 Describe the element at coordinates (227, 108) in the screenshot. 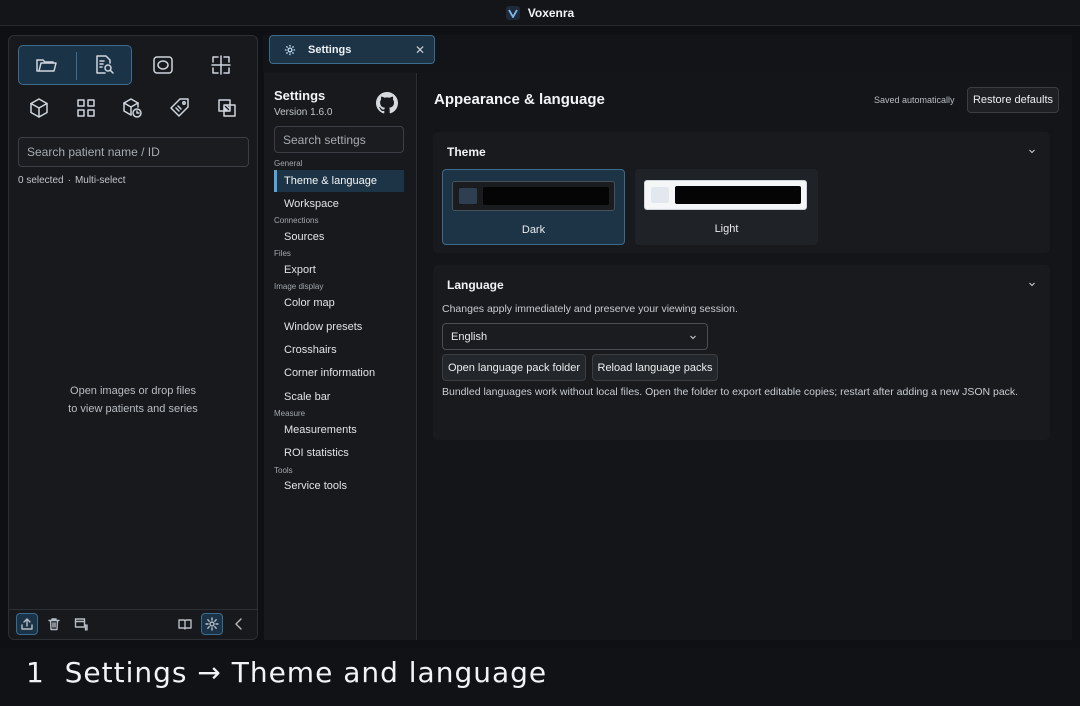

I see `overlay-compare-icon` at that location.